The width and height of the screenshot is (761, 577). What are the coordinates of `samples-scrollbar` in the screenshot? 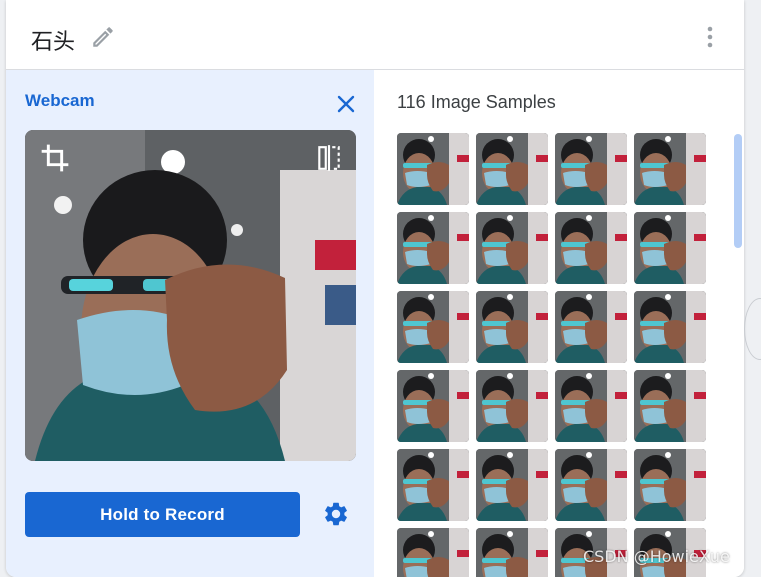 It's located at (738, 191).